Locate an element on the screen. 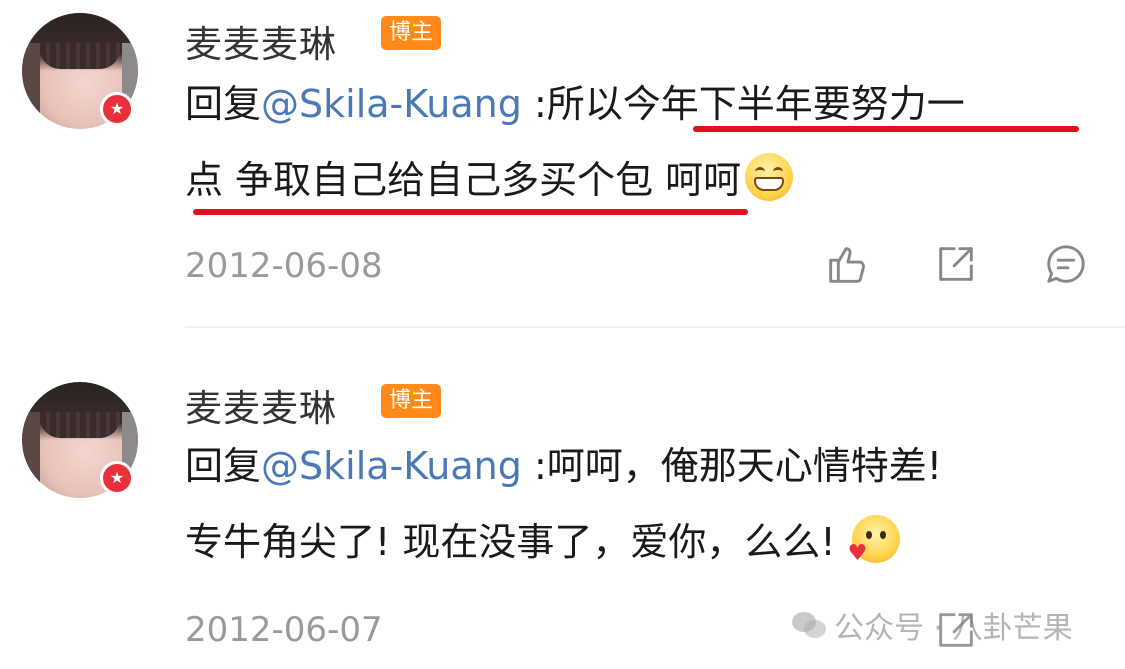 The width and height of the screenshot is (1125, 669). comment-date: 2012-06-07 is located at coordinates (284, 630).